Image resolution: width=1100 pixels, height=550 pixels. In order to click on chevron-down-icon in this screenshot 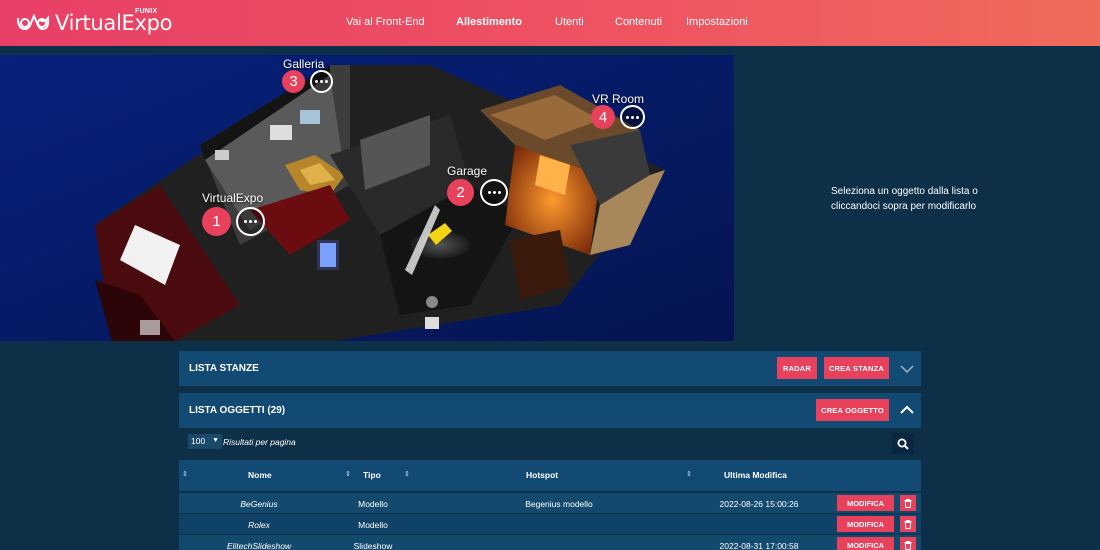, I will do `click(907, 369)`.